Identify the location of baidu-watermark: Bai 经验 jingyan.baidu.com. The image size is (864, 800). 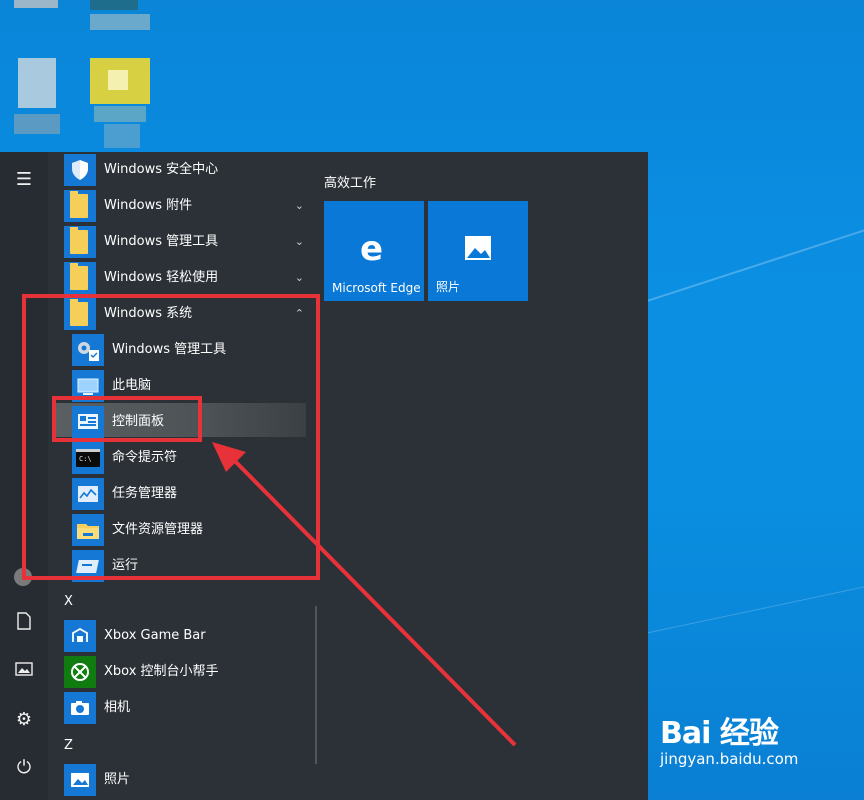
(729, 738).